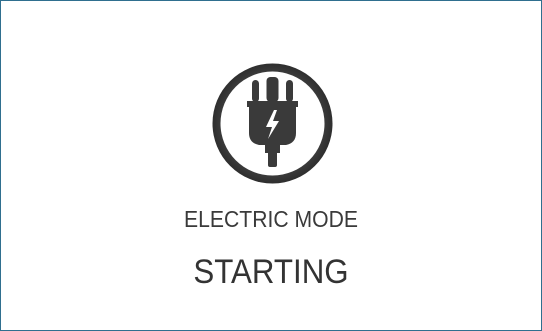 This screenshot has height=331, width=542. What do you see at coordinates (270, 219) in the screenshot?
I see `mode-label: ELECTRIC MODE` at bounding box center [270, 219].